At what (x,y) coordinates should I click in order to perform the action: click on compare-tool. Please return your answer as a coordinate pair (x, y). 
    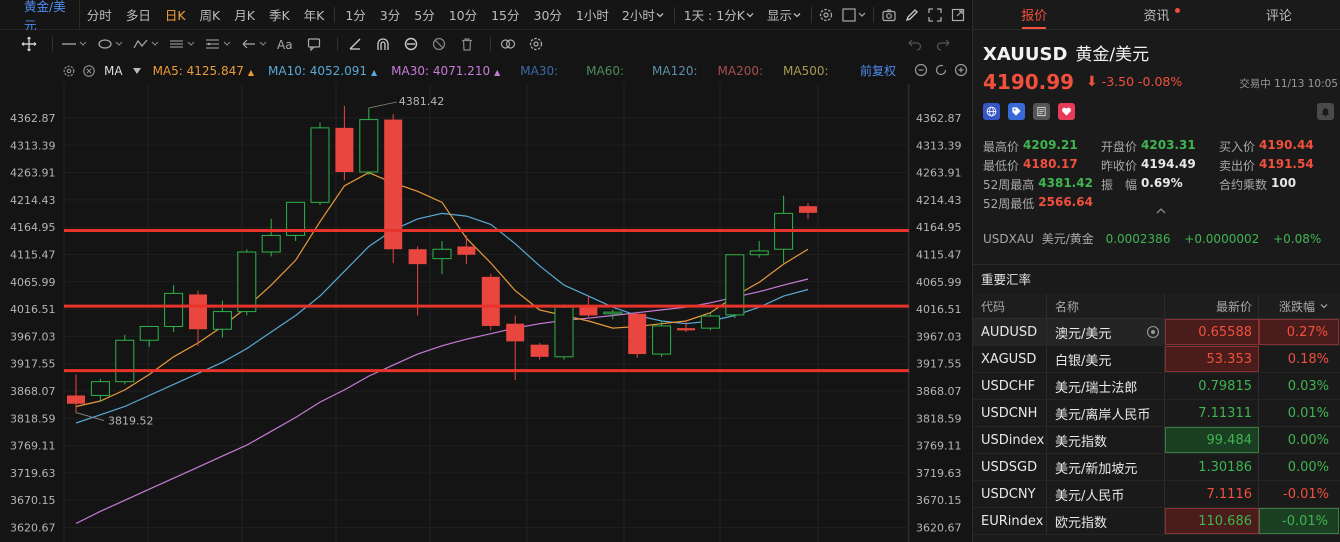
    Looking at the image, I should click on (508, 44).